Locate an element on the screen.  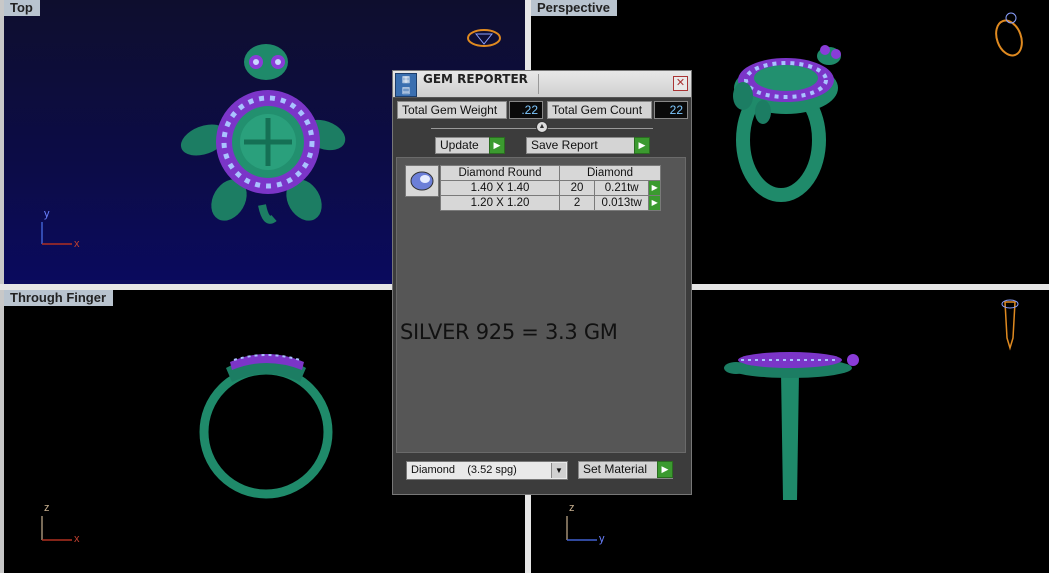
gem-reporter-app-icon: ▦ ▤ is located at coordinates (406, 85).